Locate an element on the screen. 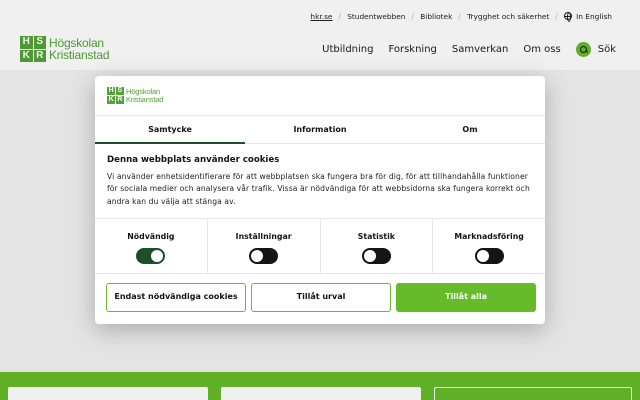 The image size is (640, 400). dialog-tabs: Samtycke Information Om is located at coordinates (320, 129).